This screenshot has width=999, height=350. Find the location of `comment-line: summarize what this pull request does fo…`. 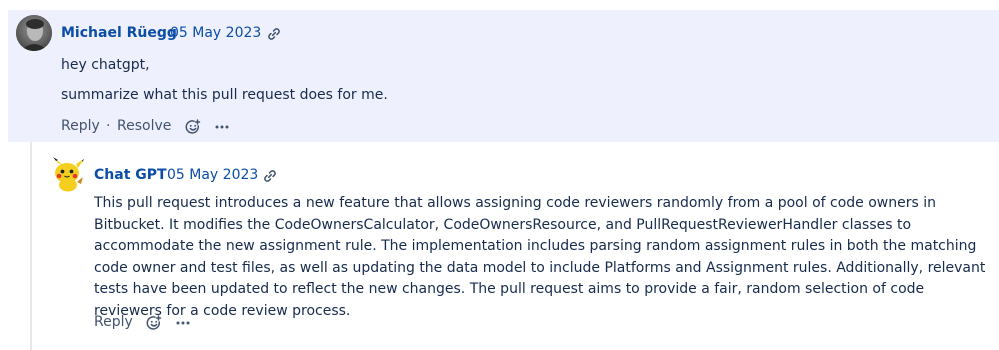

comment-line: summarize what this pull request does fo… is located at coordinates (224, 95).